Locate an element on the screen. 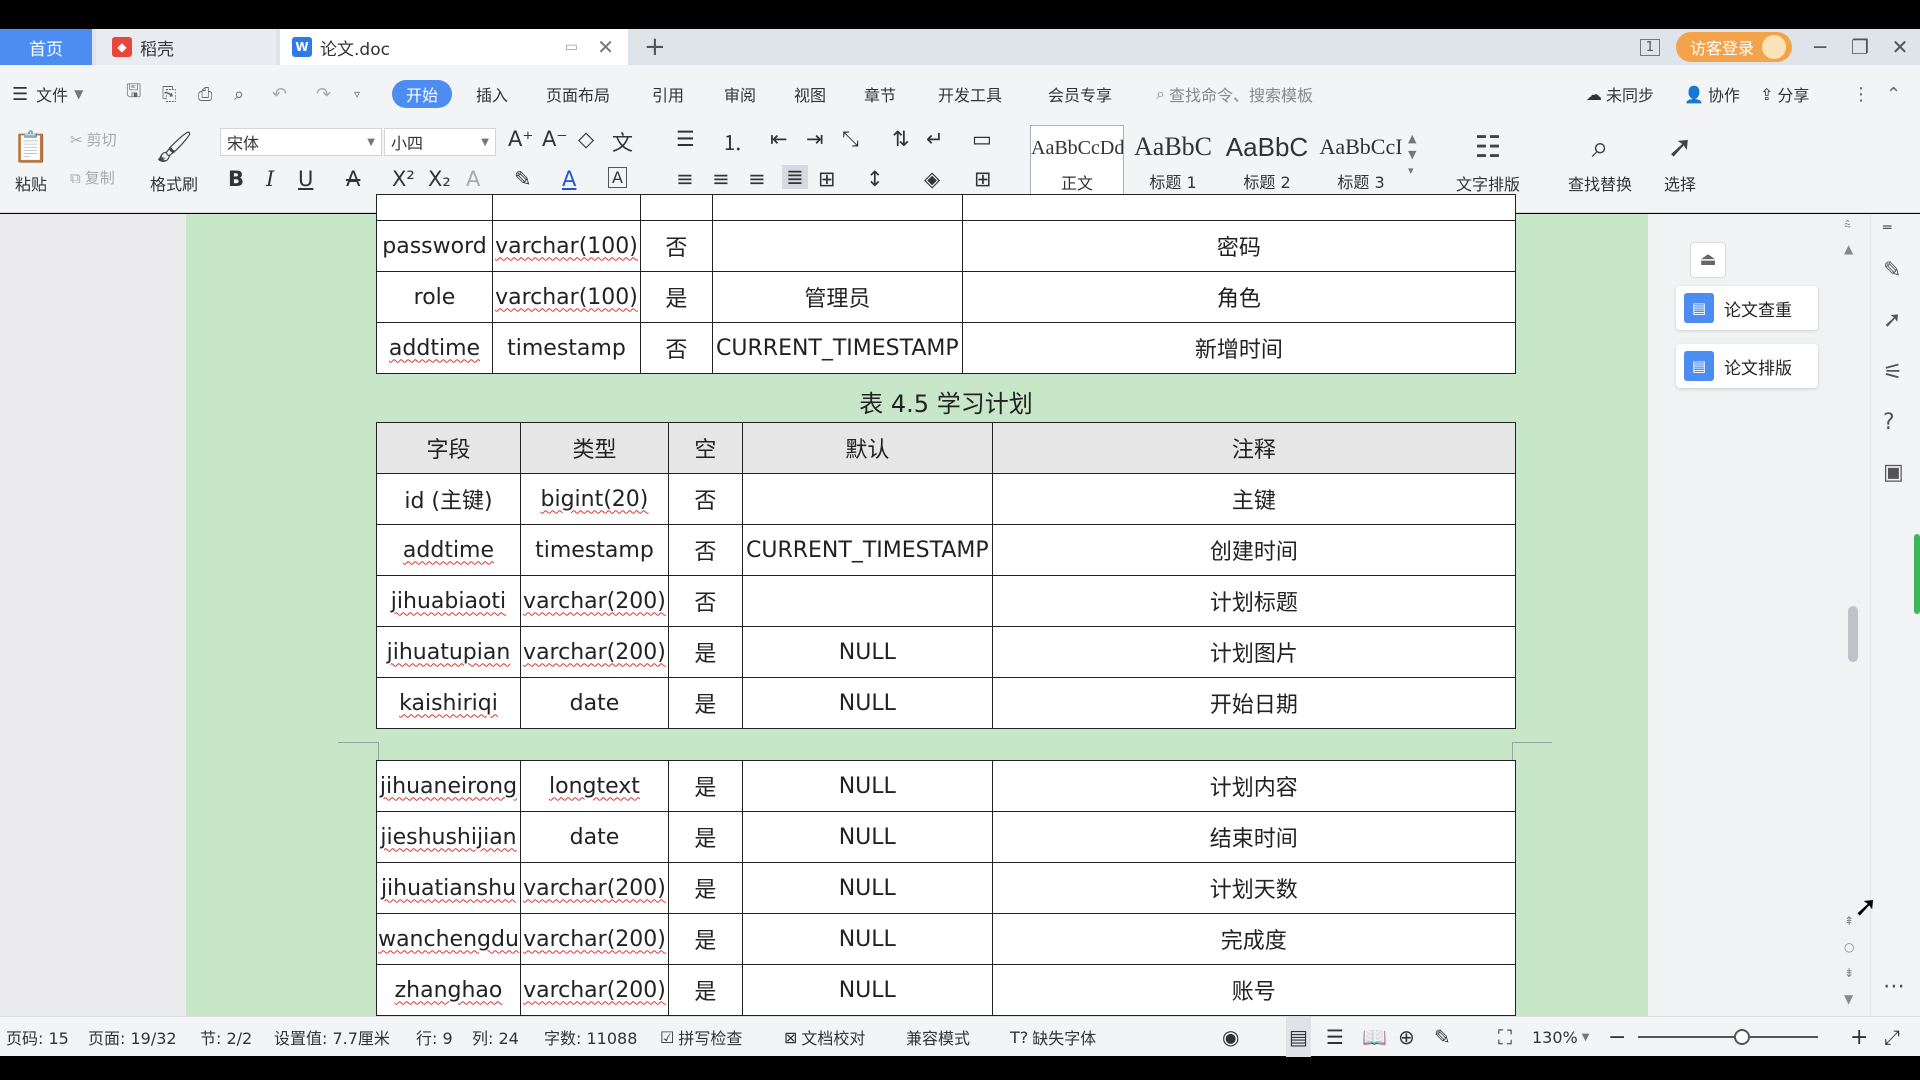 This screenshot has width=1920, height=1080. status-word-count: 字数: 11088 is located at coordinates (590, 1037).